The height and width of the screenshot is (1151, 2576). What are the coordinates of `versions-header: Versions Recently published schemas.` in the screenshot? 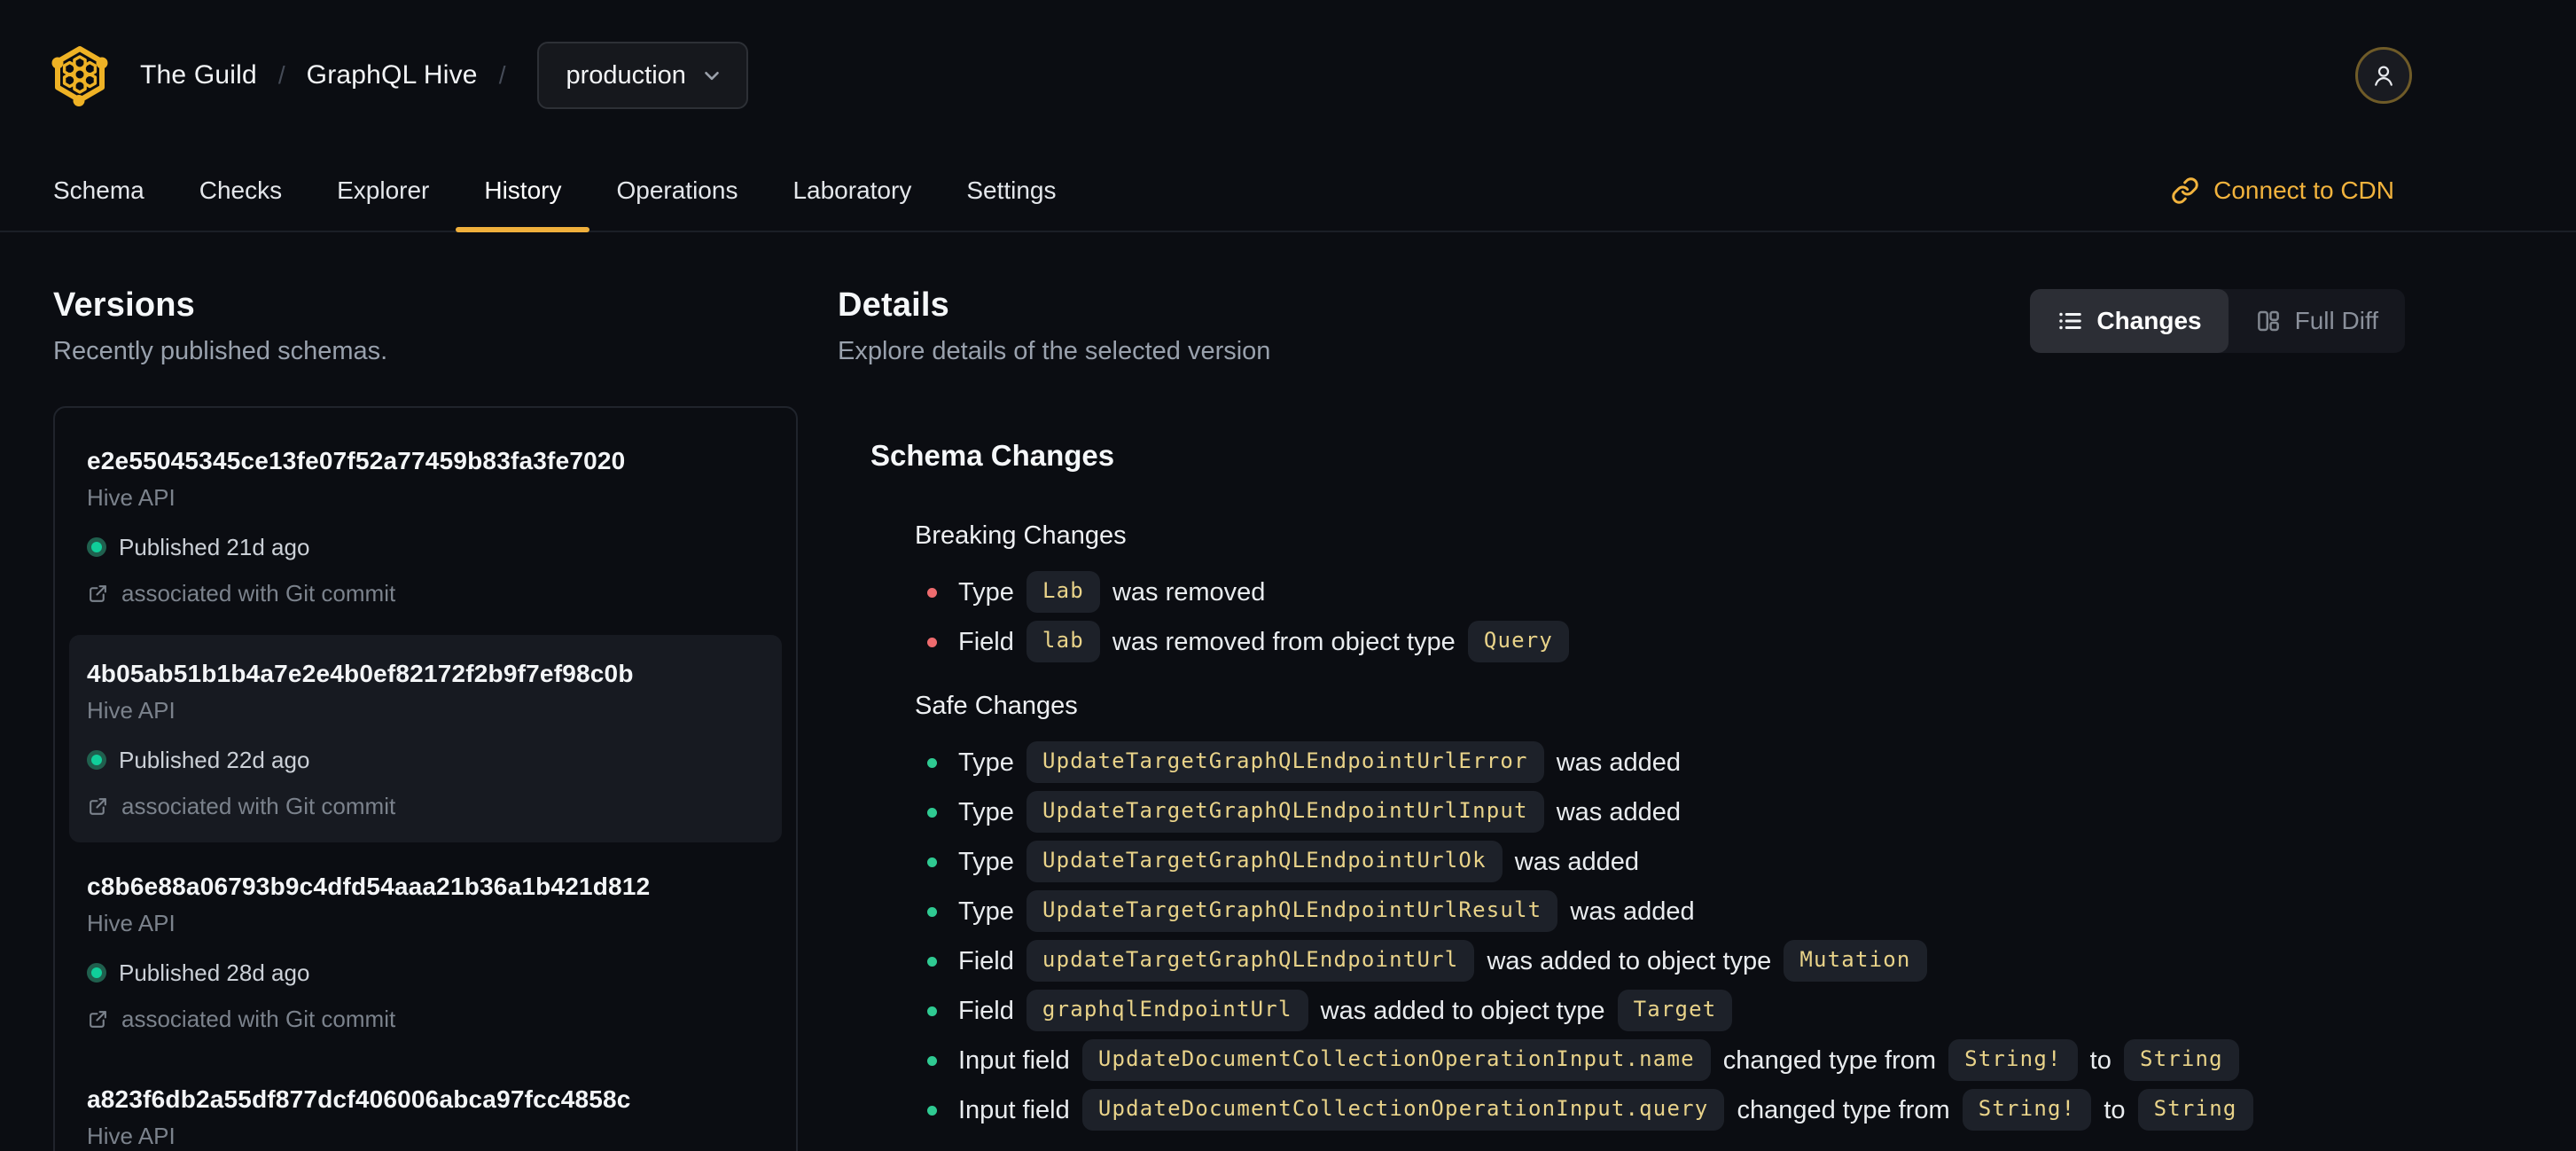 It's located at (425, 326).